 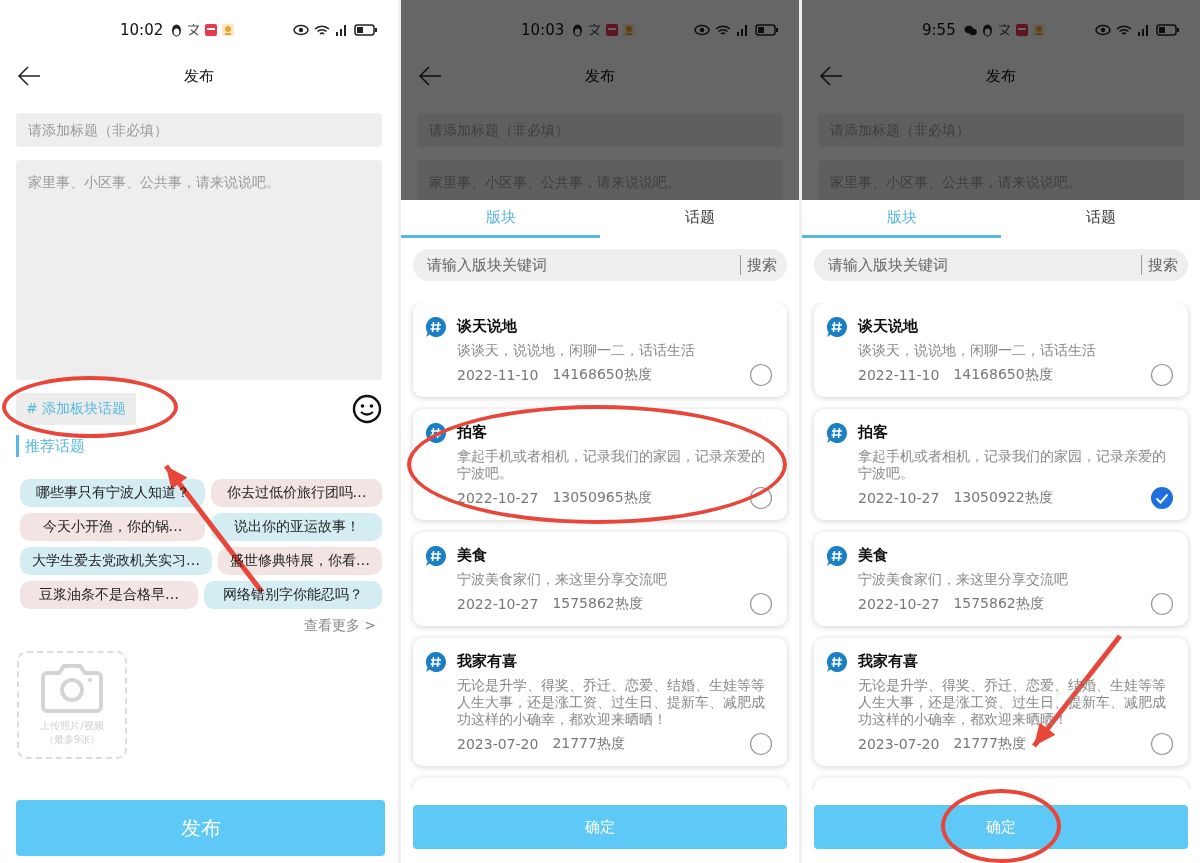 What do you see at coordinates (1003, 498) in the screenshot?
I see `board-heat: 13050922热度` at bounding box center [1003, 498].